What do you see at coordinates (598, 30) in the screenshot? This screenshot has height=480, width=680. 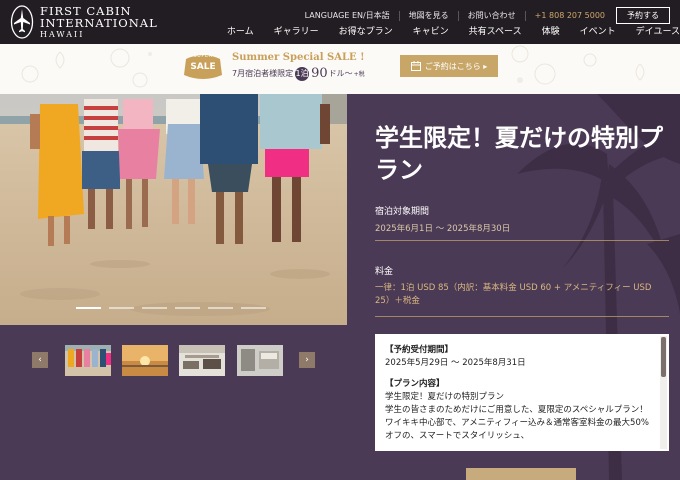 I see `nav-item-events: イベント` at bounding box center [598, 30].